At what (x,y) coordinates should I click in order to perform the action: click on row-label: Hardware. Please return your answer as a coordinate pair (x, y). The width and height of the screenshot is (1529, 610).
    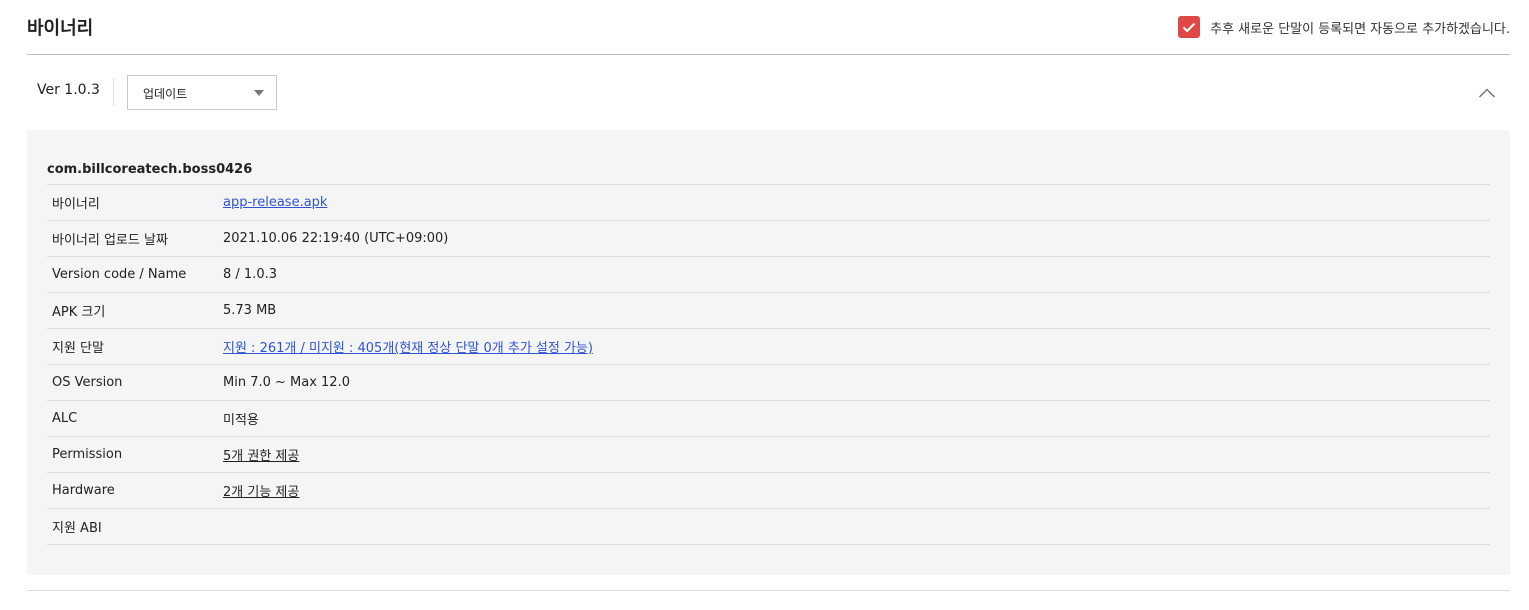
    Looking at the image, I should click on (83, 490).